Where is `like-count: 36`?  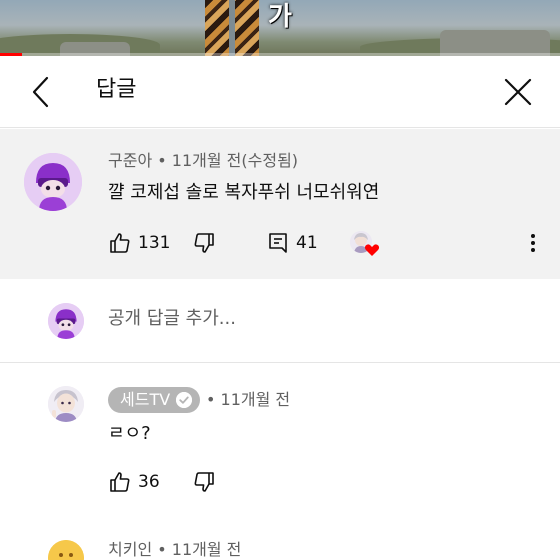 like-count: 36 is located at coordinates (149, 482).